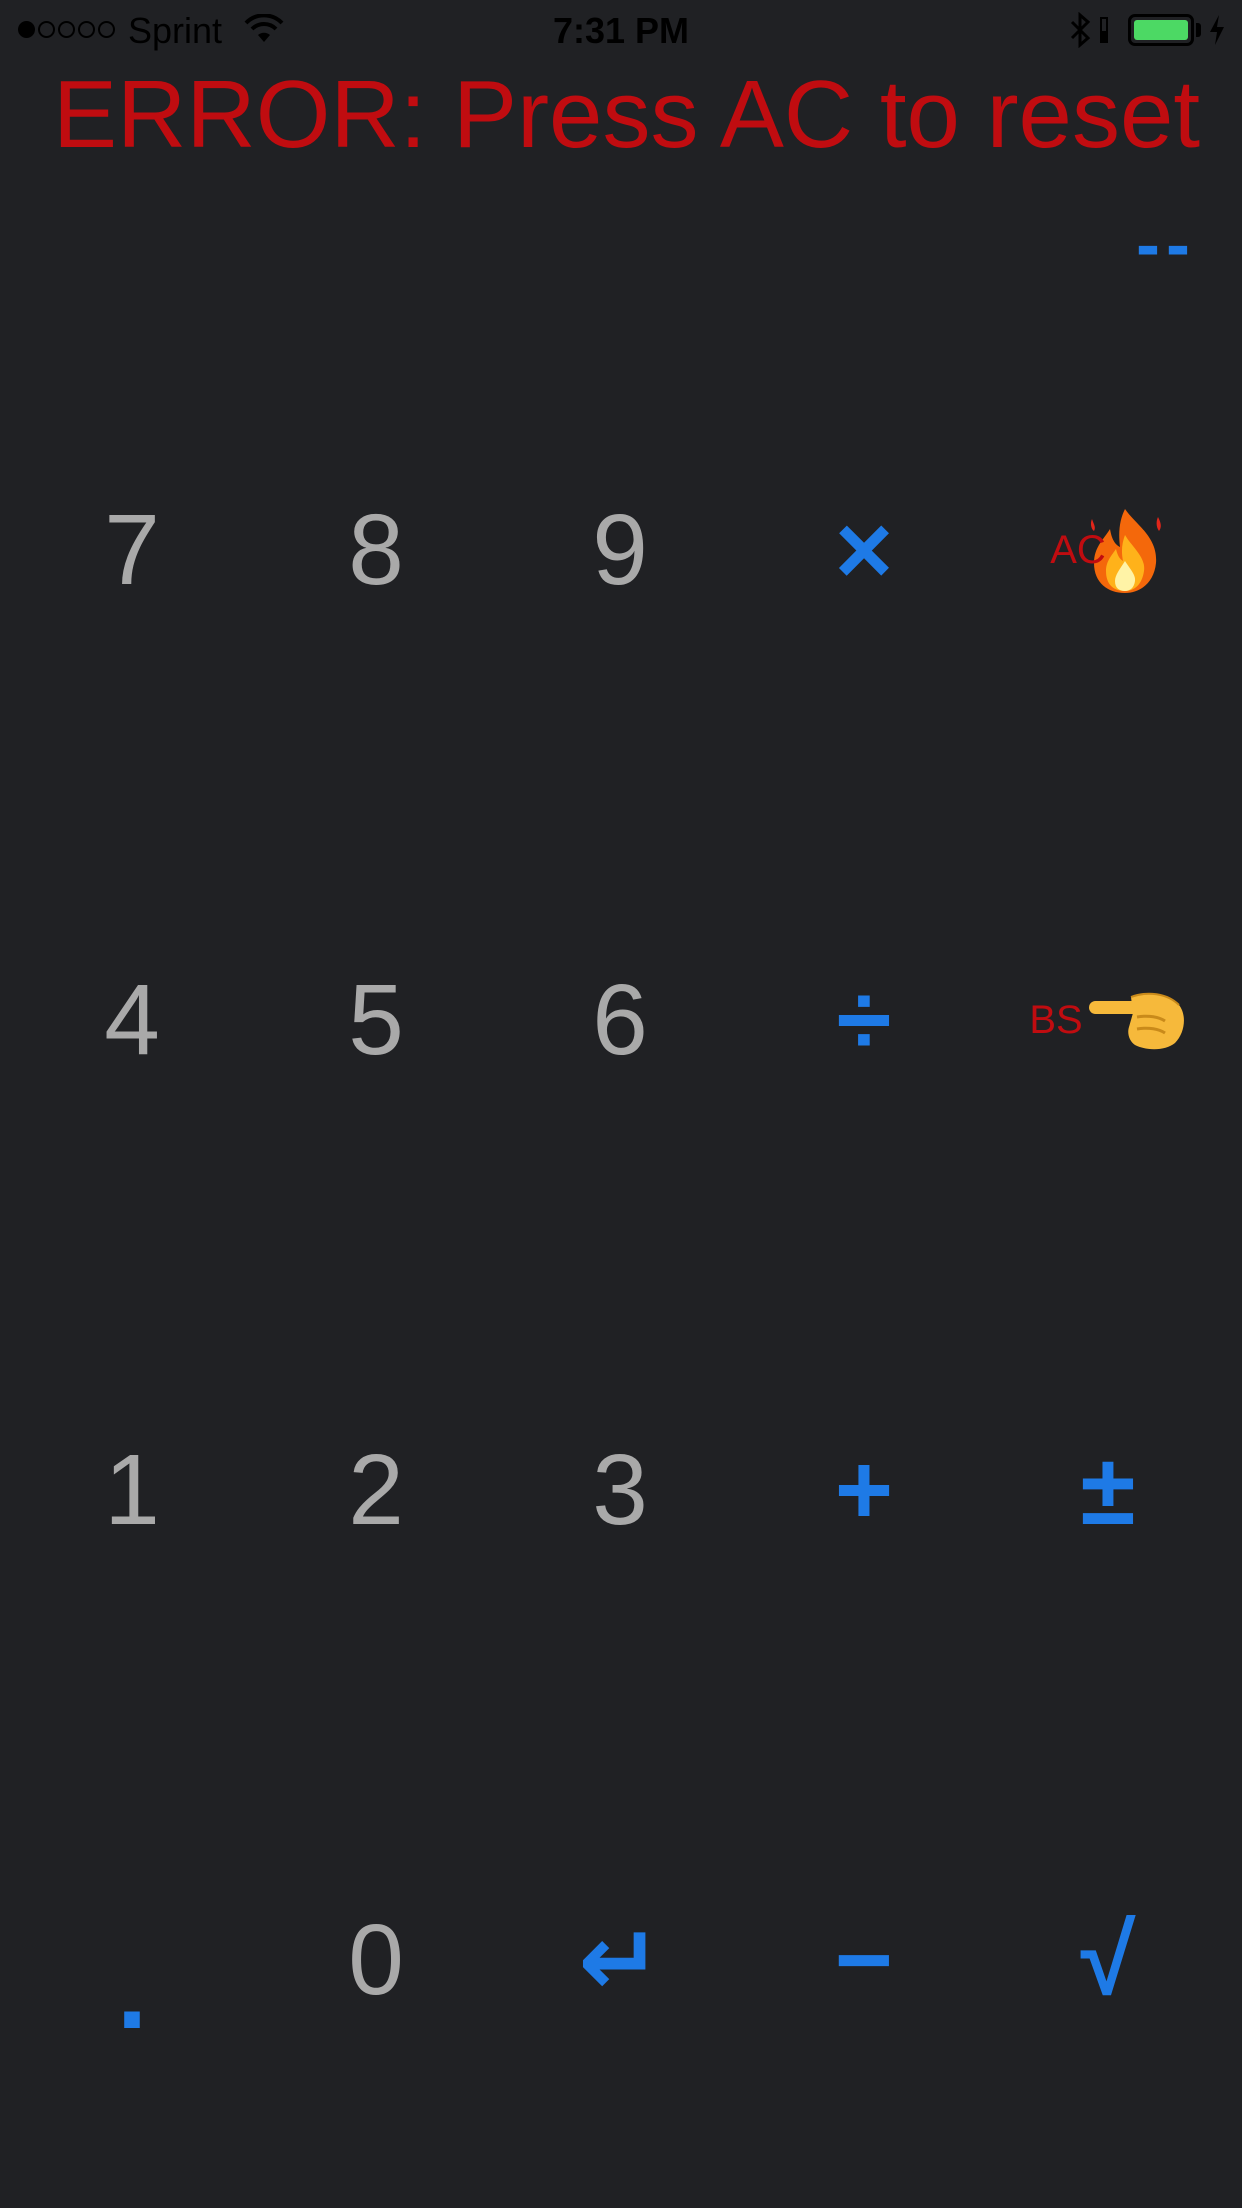 Image resolution: width=1242 pixels, height=2208 pixels. I want to click on charging-icon, so click(1217, 30).